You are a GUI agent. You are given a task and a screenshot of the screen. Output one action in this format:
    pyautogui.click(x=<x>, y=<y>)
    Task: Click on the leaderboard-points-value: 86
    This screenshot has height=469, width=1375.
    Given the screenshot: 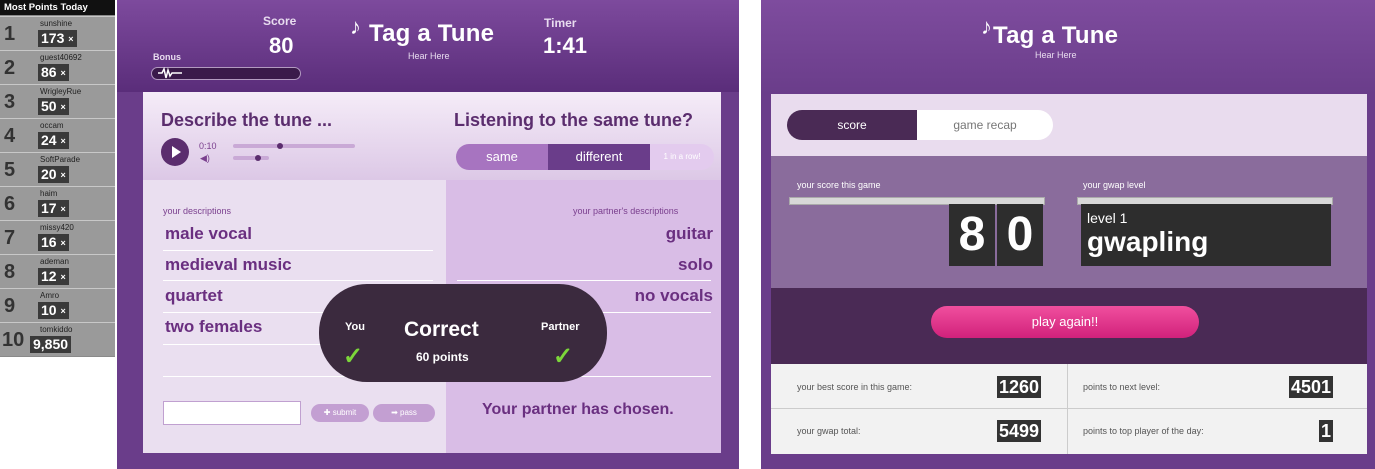 What is the action you would take?
    pyautogui.click(x=49, y=72)
    